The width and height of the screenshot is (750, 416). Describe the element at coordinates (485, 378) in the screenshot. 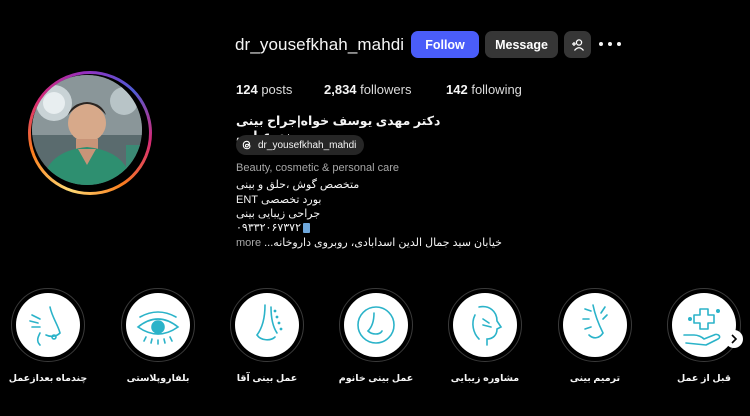

I see `highlight-label: مشاوره زیبایی` at that location.